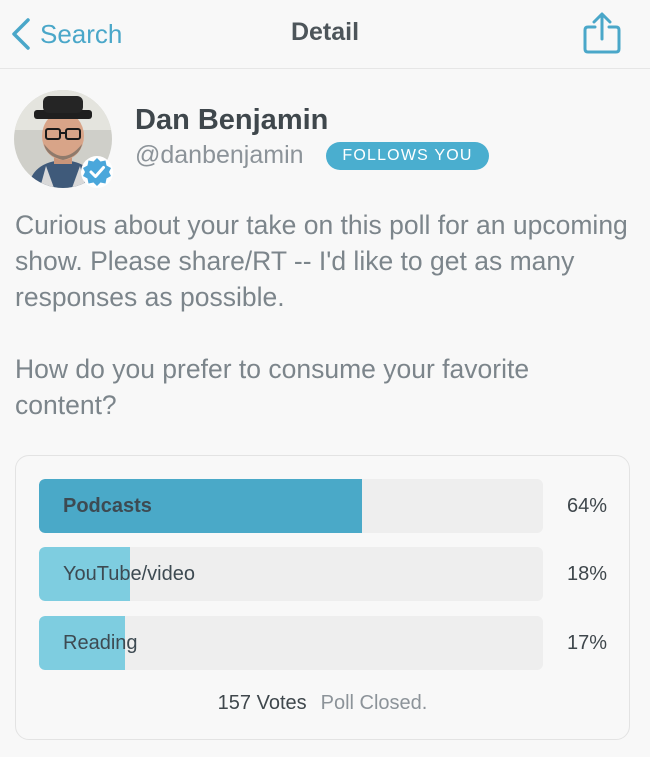 The width and height of the screenshot is (650, 757). Describe the element at coordinates (586, 643) in the screenshot. I see `poll-option-percent: 17%` at that location.